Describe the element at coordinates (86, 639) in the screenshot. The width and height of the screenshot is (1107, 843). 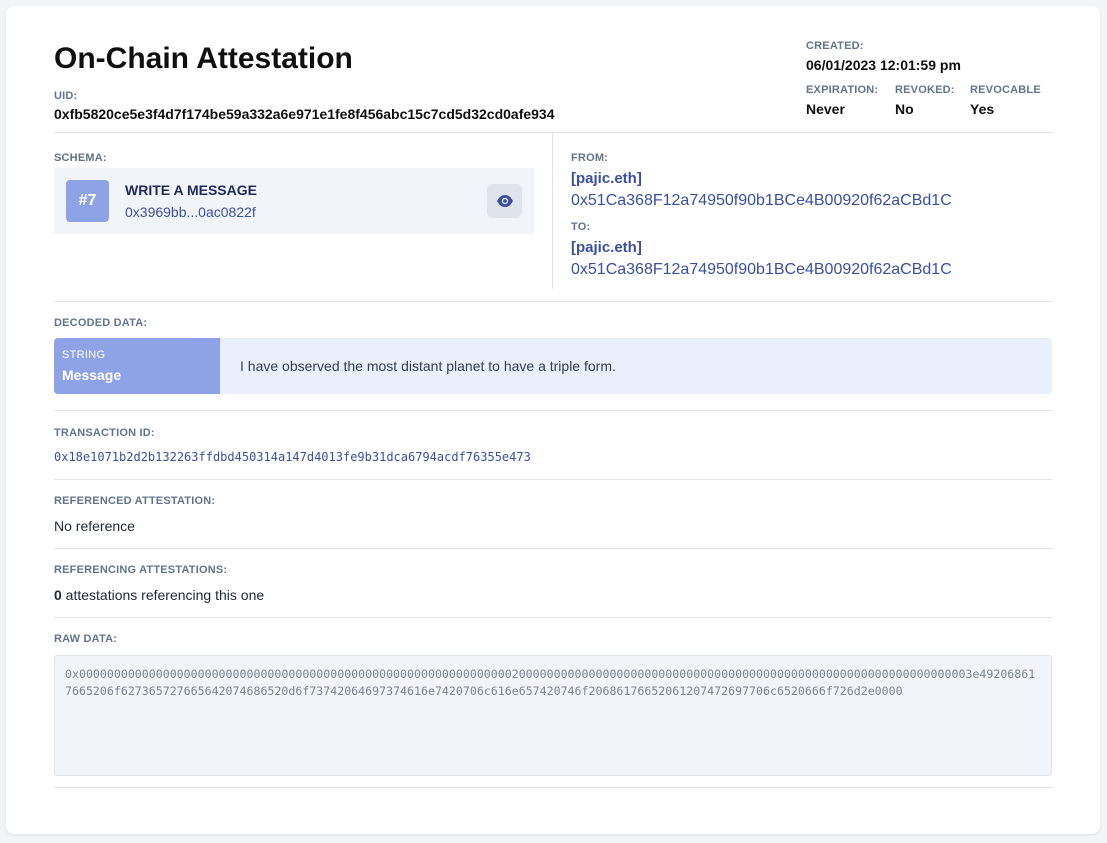
I see `raw-data-label: RAW DATA:` at that location.